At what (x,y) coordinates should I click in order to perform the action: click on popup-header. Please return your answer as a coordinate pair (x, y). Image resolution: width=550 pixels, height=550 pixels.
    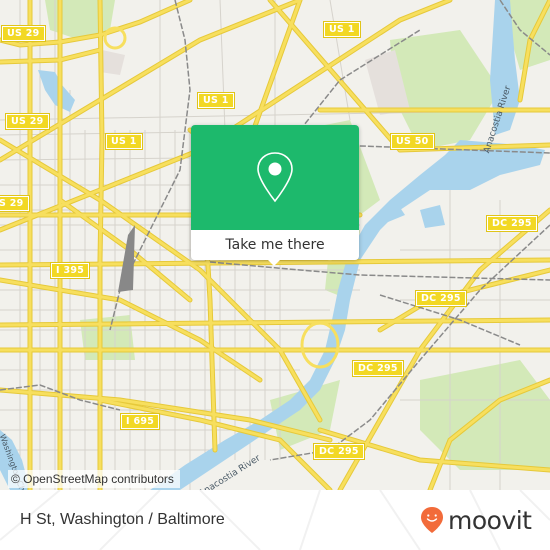
    Looking at the image, I should click on (275, 177).